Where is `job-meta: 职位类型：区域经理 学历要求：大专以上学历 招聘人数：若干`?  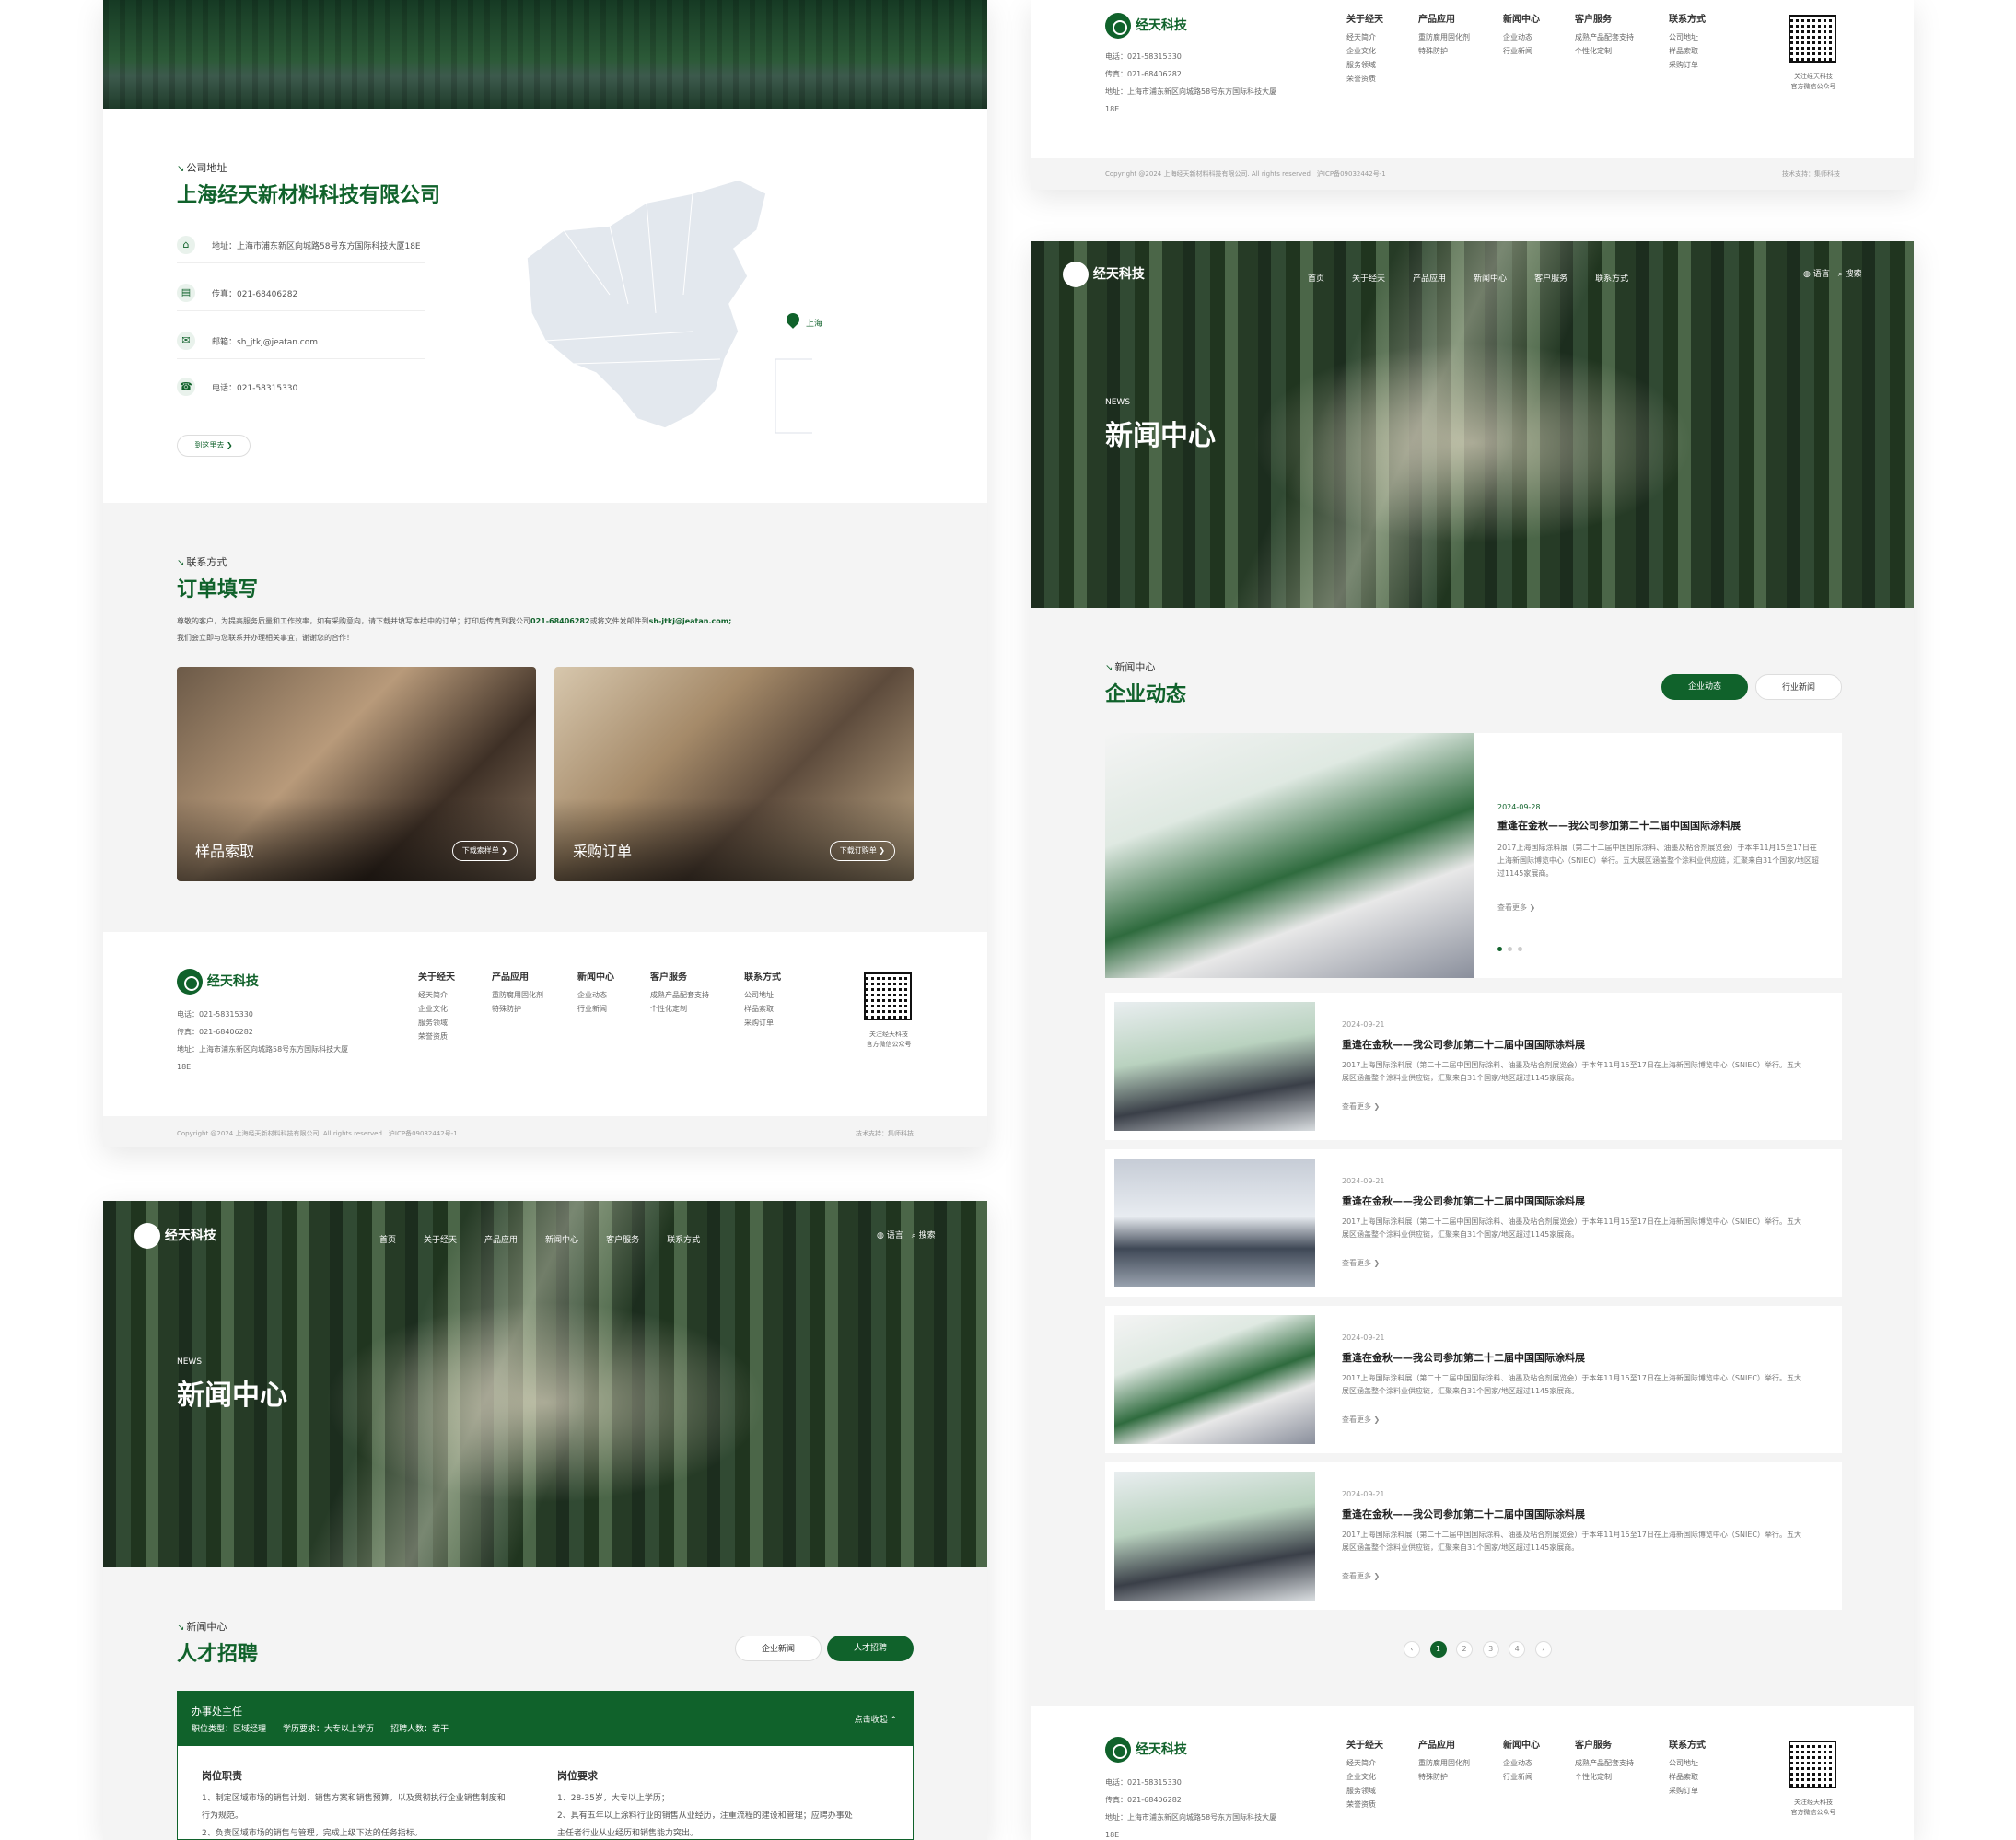 job-meta: 职位类型：区域经理 学历要求：大专以上学历 招聘人数：若干 is located at coordinates (320, 1729).